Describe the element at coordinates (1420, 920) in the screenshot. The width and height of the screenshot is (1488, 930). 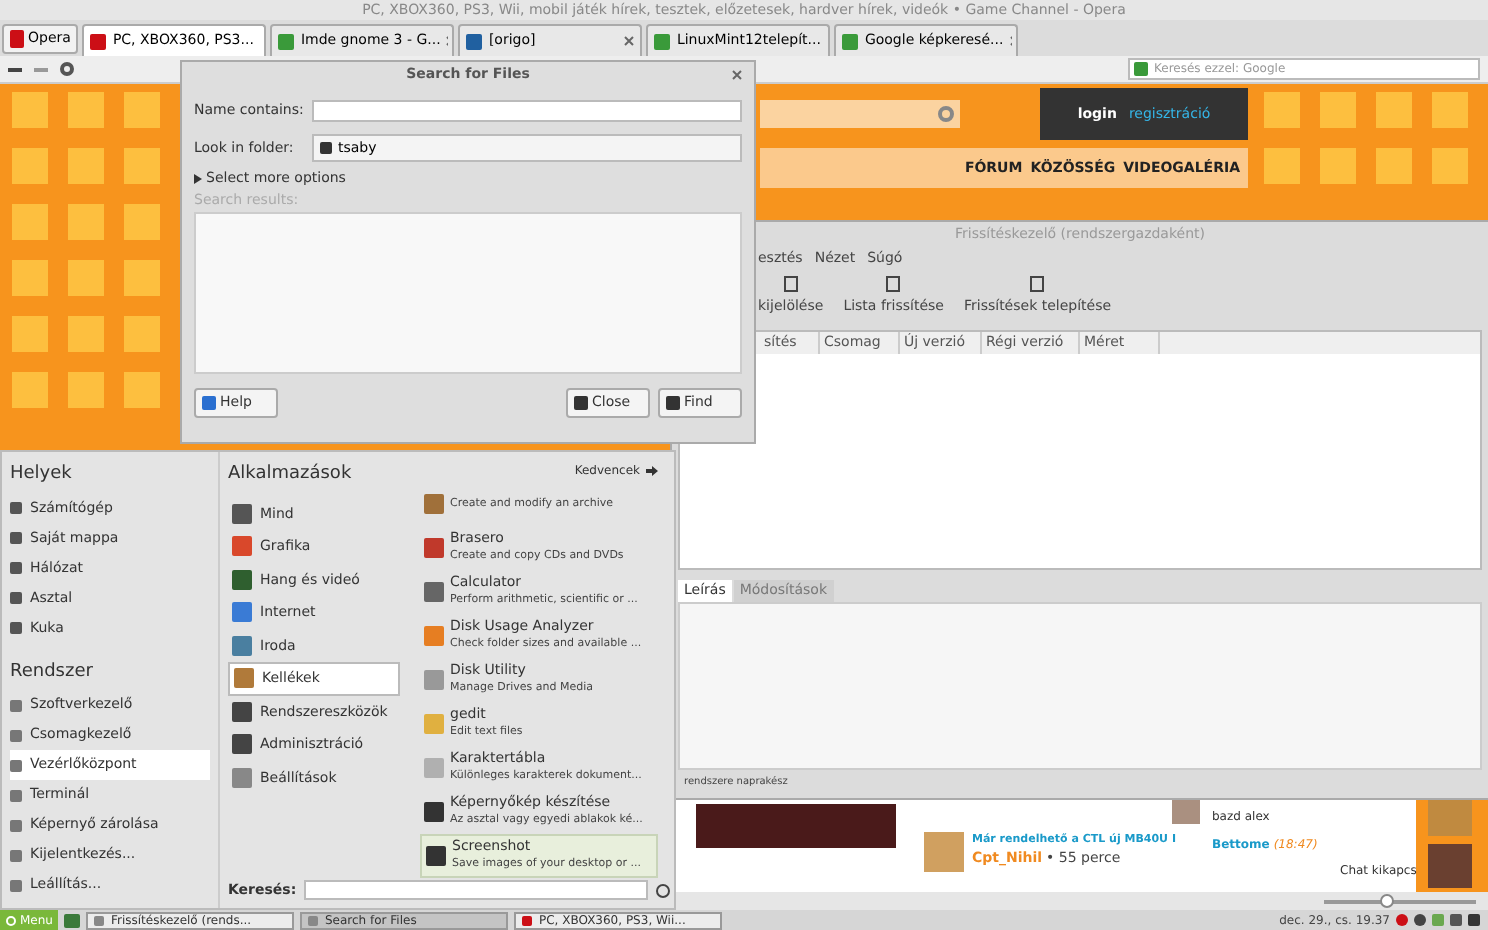
I see `chat-tray-icon` at that location.